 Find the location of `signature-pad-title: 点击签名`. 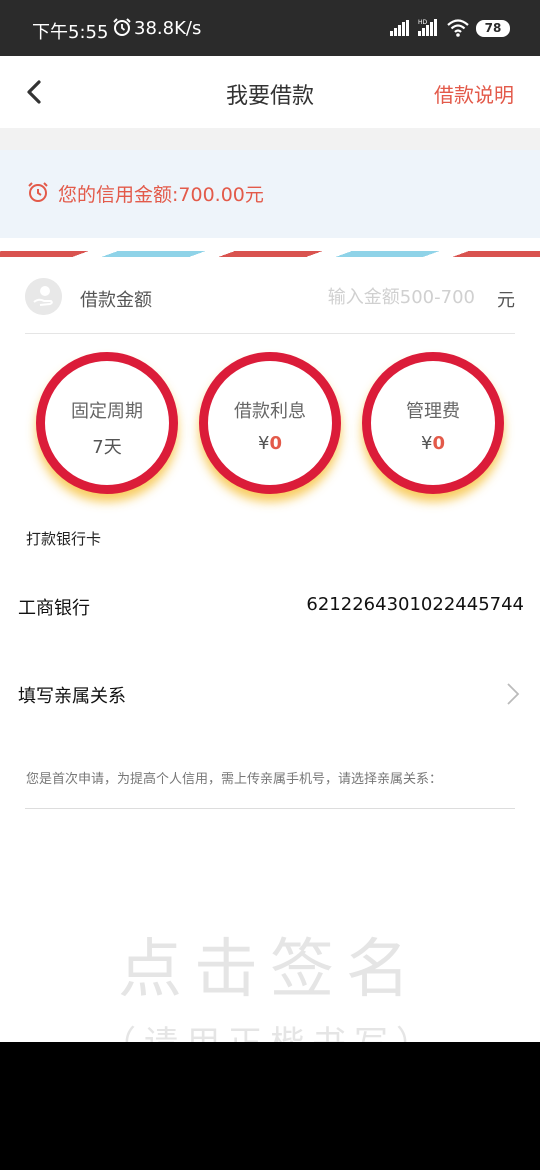

signature-pad-title: 点击签名 is located at coordinates (270, 964).